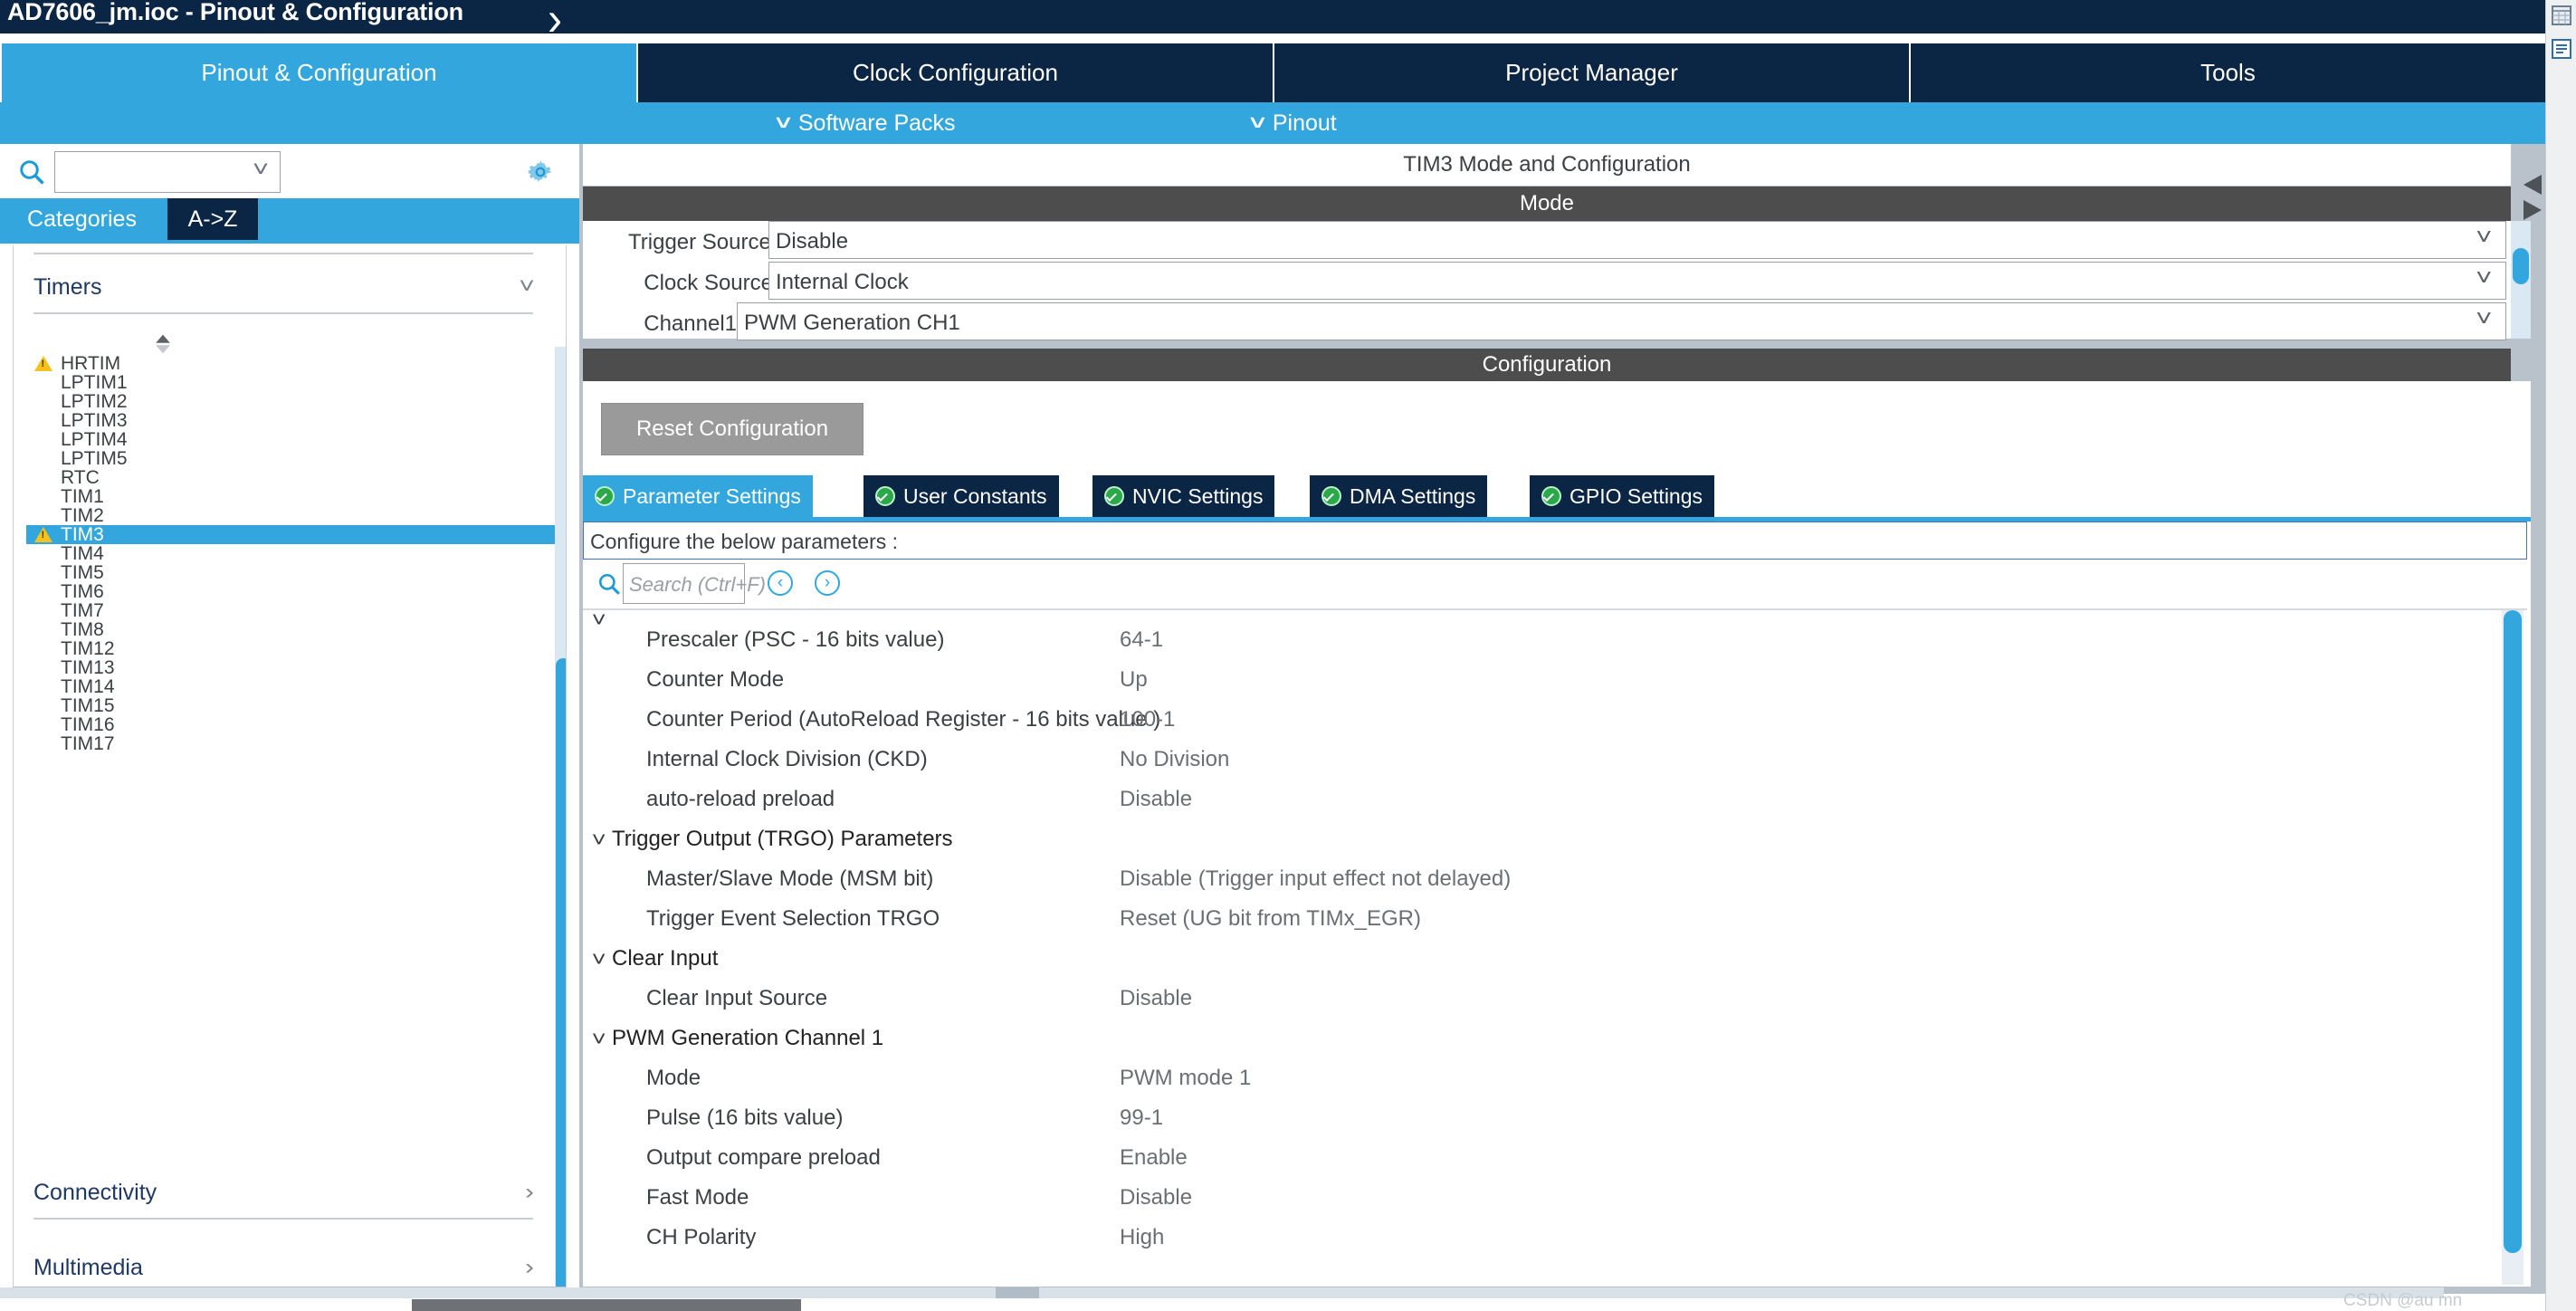  Describe the element at coordinates (82, 219) in the screenshot. I see `sidebar-tab-categories: Categories` at that location.